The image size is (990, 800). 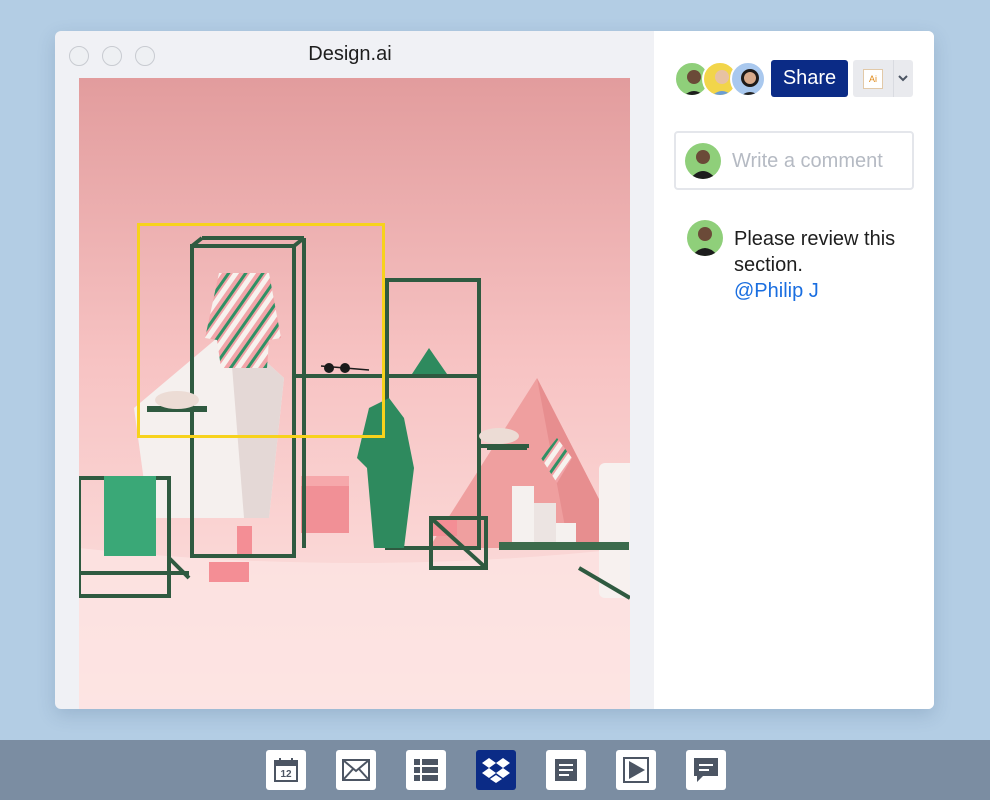 I want to click on dock-item-video, so click(x=636, y=770).